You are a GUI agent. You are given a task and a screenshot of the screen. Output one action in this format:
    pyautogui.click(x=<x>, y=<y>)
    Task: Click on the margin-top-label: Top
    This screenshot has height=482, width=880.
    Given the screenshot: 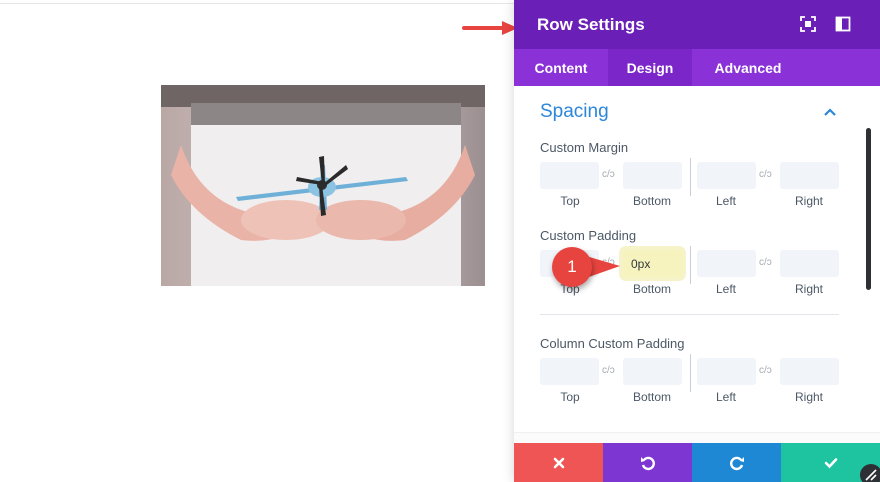 What is the action you would take?
    pyautogui.click(x=570, y=201)
    